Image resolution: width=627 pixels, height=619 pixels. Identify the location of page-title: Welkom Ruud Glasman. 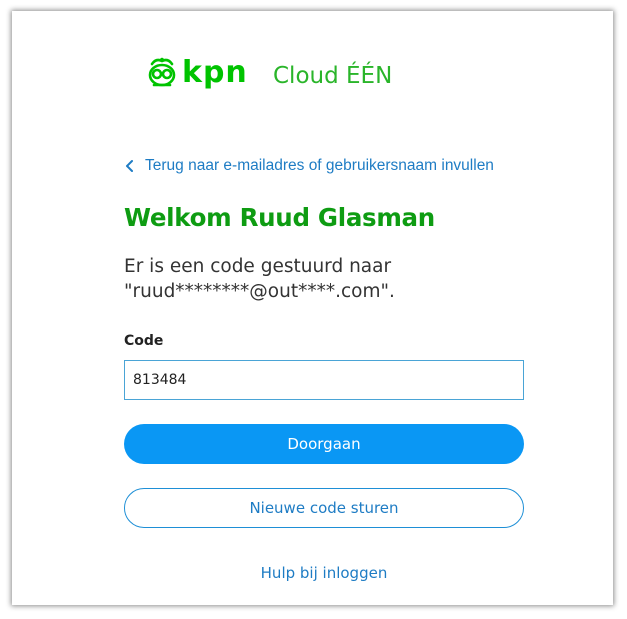
(279, 217).